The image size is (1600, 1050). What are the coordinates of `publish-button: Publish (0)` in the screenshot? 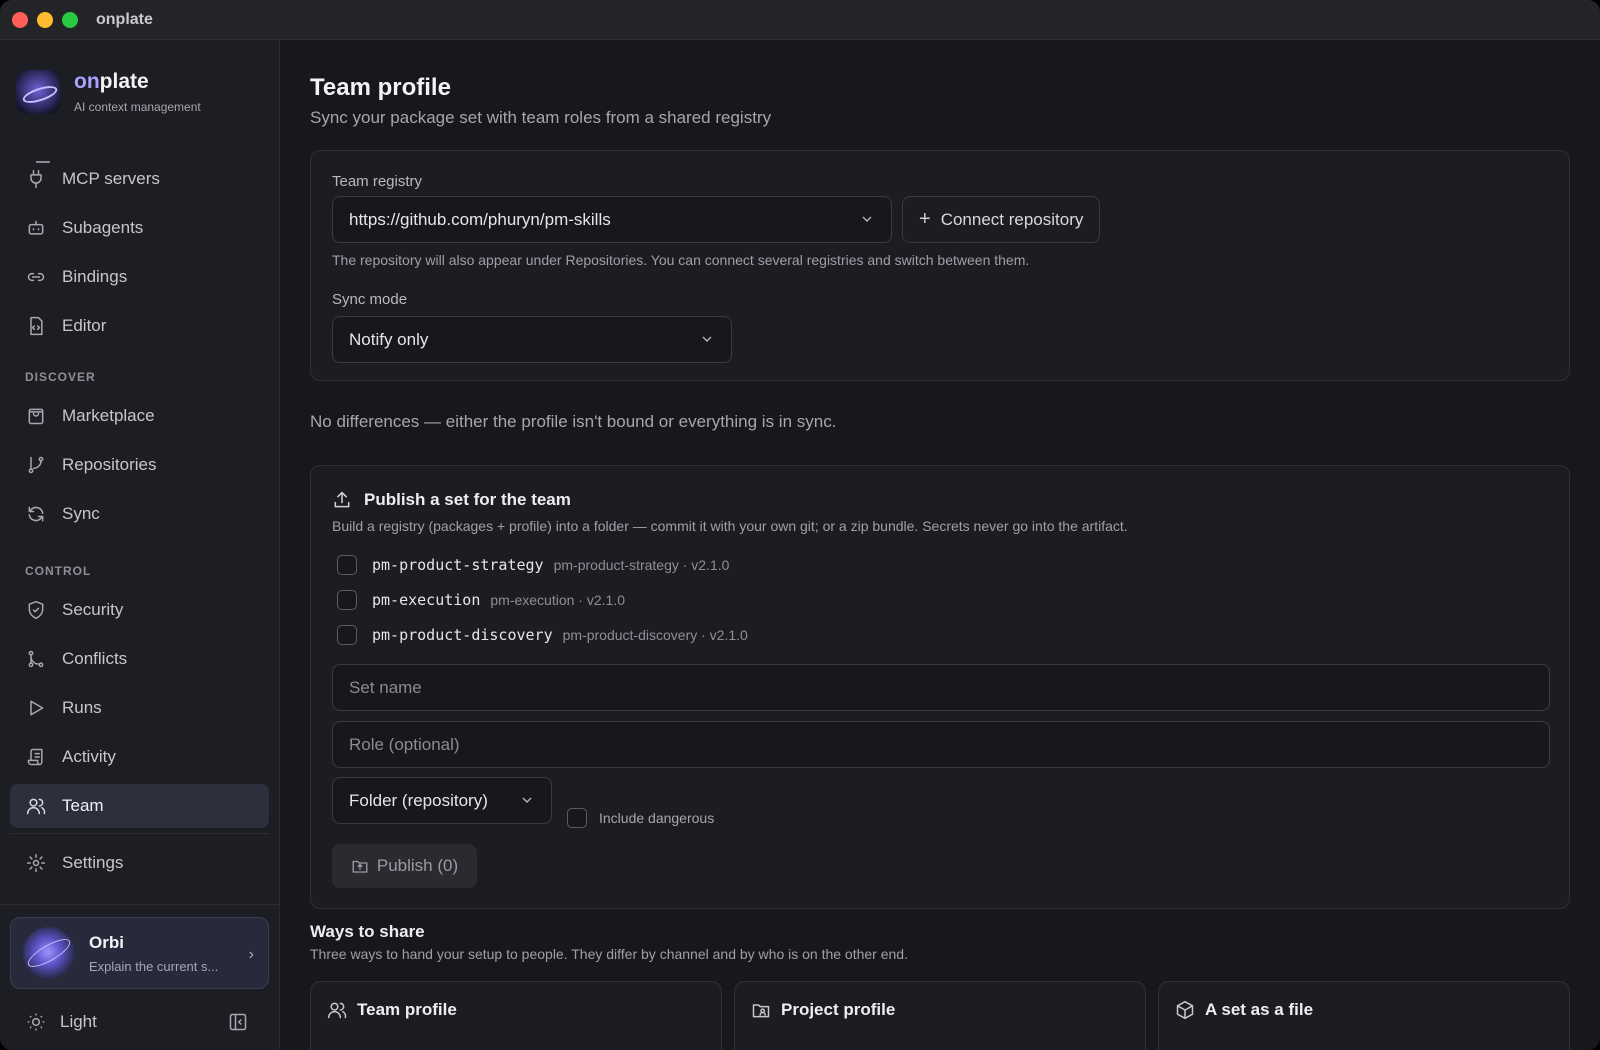 It's located at (404, 866).